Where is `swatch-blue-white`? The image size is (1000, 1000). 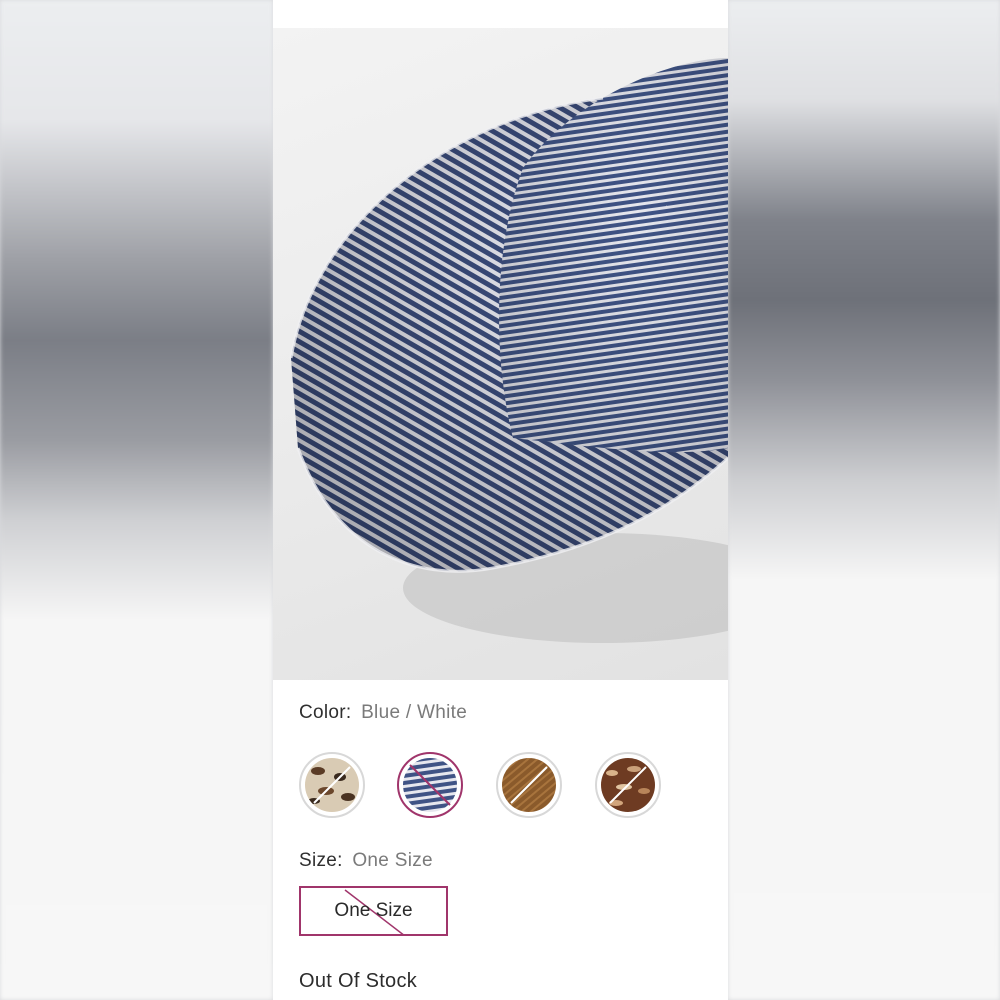 swatch-blue-white is located at coordinates (430, 785).